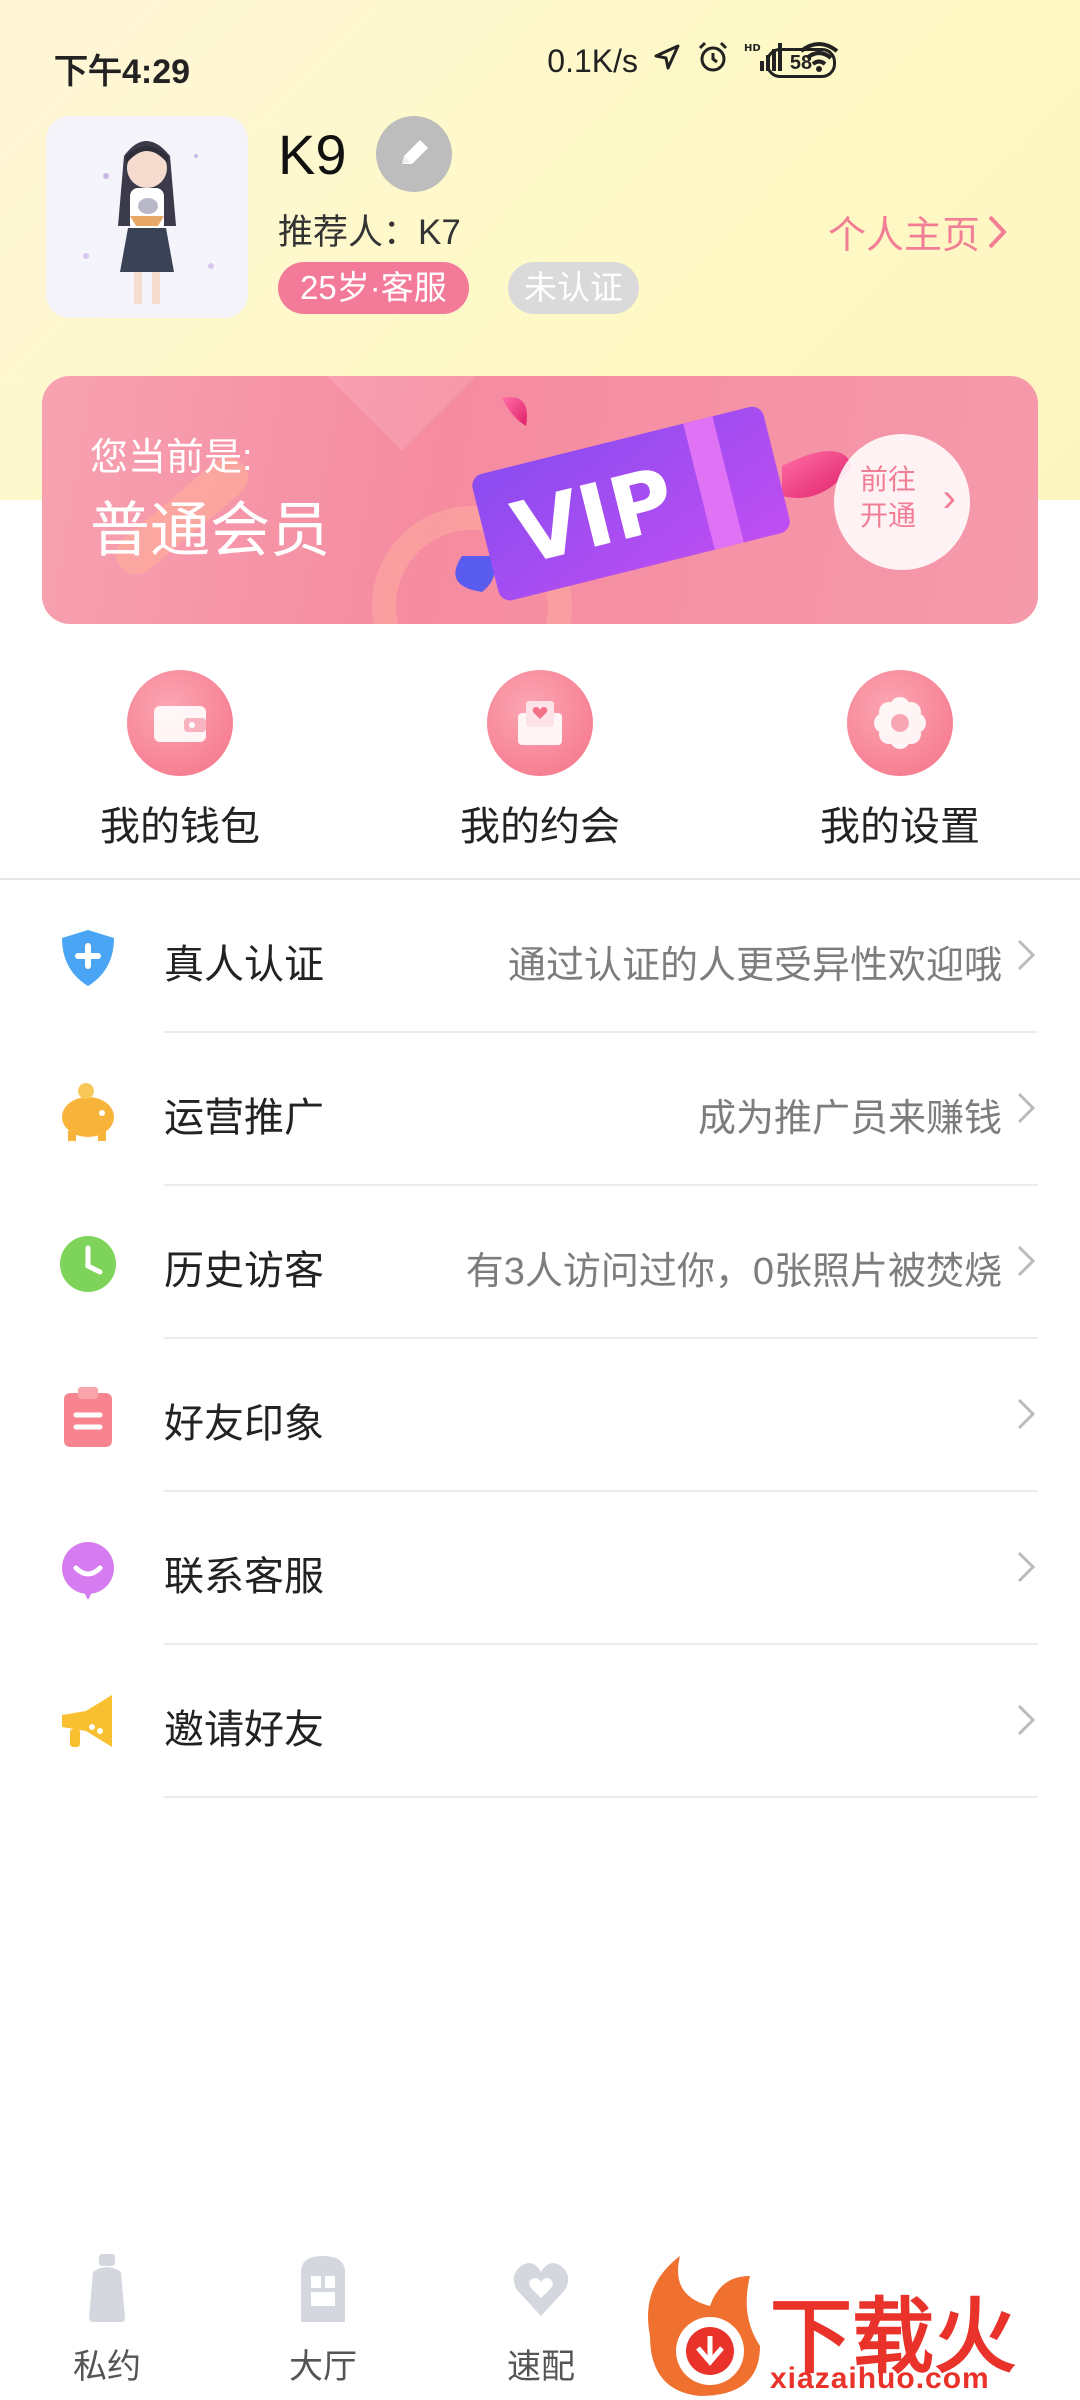 The height and width of the screenshot is (2400, 1080). What do you see at coordinates (147, 217) in the screenshot?
I see `avatar` at bounding box center [147, 217].